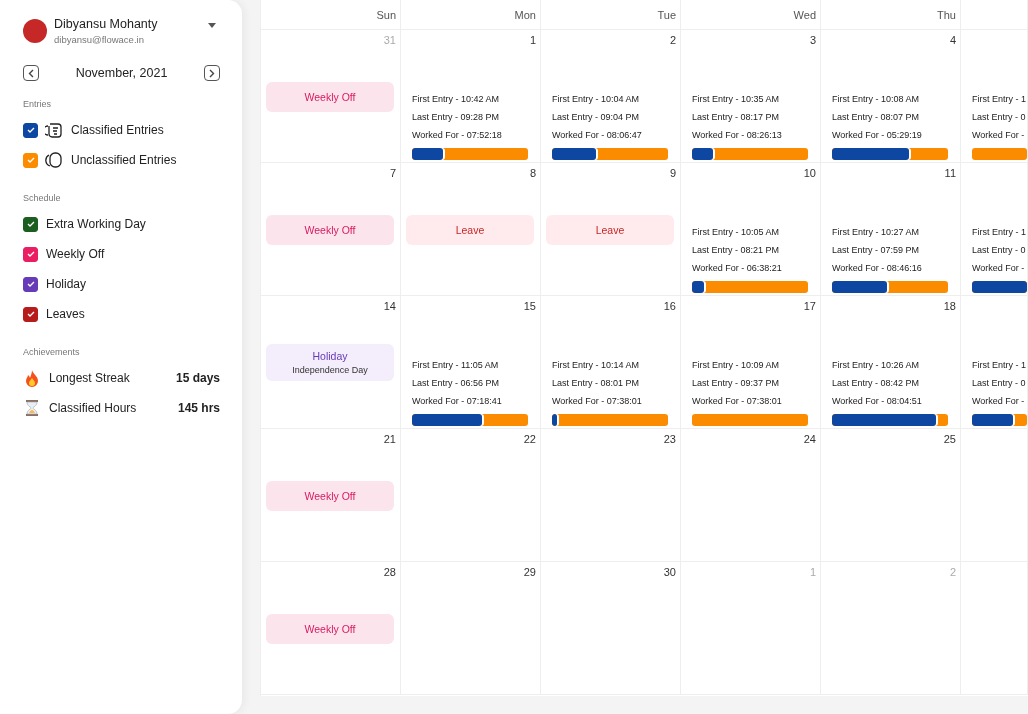 The height and width of the screenshot is (714, 1028). What do you see at coordinates (736, 99) in the screenshot?
I see `entry-text: First Entry - 10:35 AM` at bounding box center [736, 99].